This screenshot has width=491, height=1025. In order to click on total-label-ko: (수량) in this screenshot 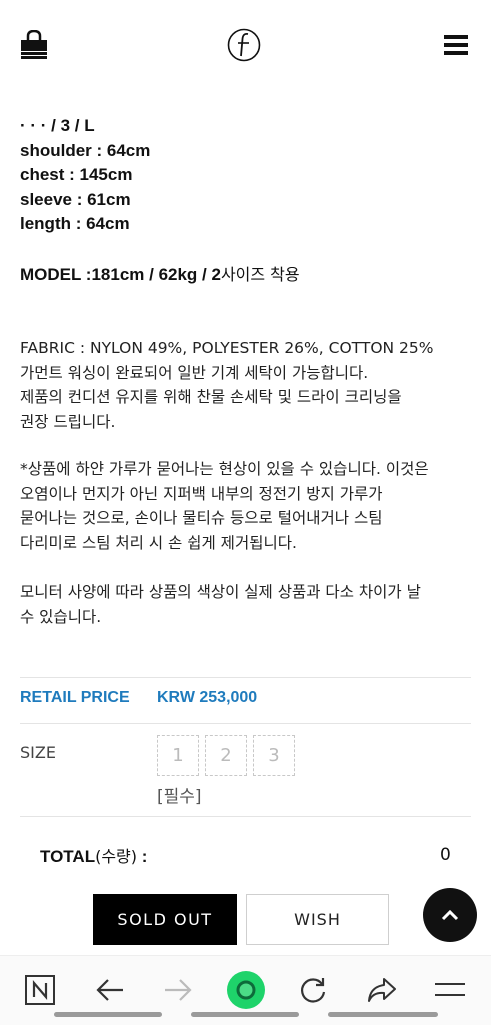, I will do `click(116, 856)`.